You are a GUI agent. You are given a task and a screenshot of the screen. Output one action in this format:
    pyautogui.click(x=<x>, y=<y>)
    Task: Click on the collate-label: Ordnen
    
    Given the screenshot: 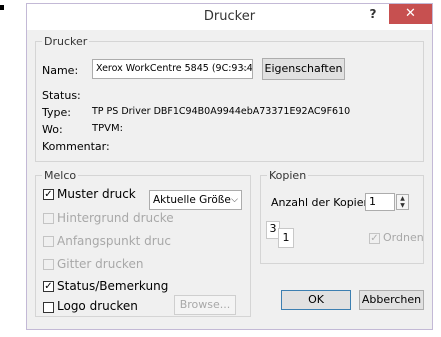 What is the action you would take?
    pyautogui.click(x=403, y=237)
    